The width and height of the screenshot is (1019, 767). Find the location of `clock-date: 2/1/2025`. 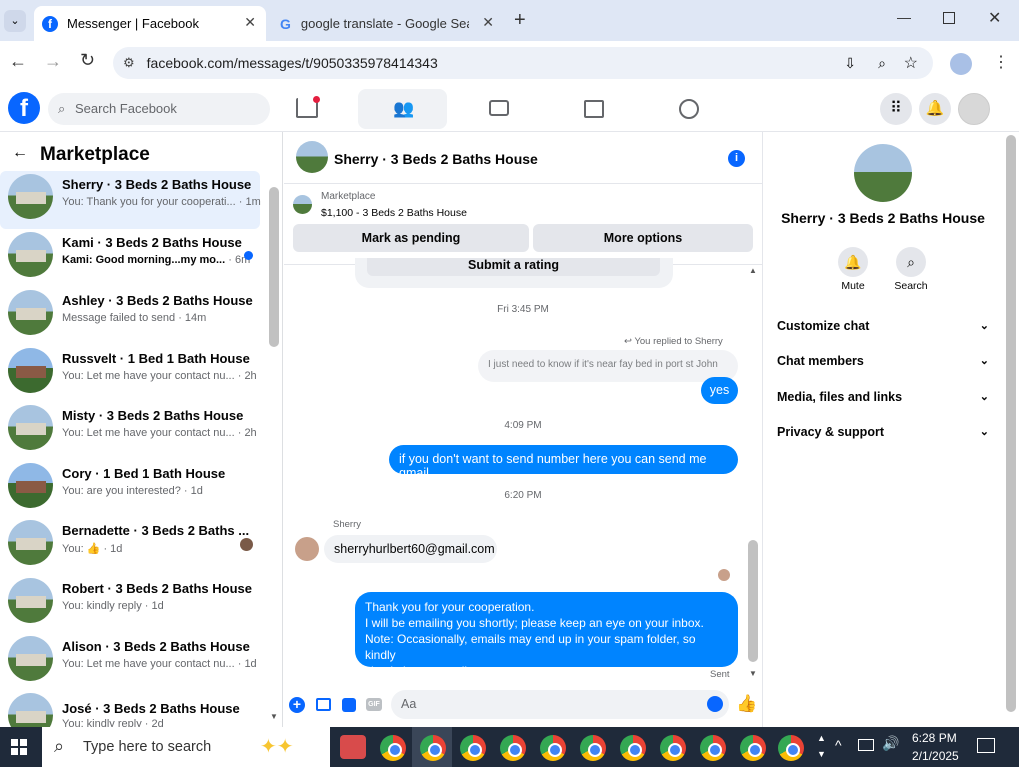

clock-date: 2/1/2025 is located at coordinates (935, 756).